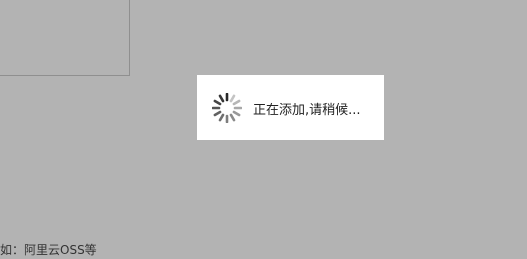 The width and height of the screenshot is (527, 259). Describe the element at coordinates (65, 38) in the screenshot. I see `background-panel` at that location.